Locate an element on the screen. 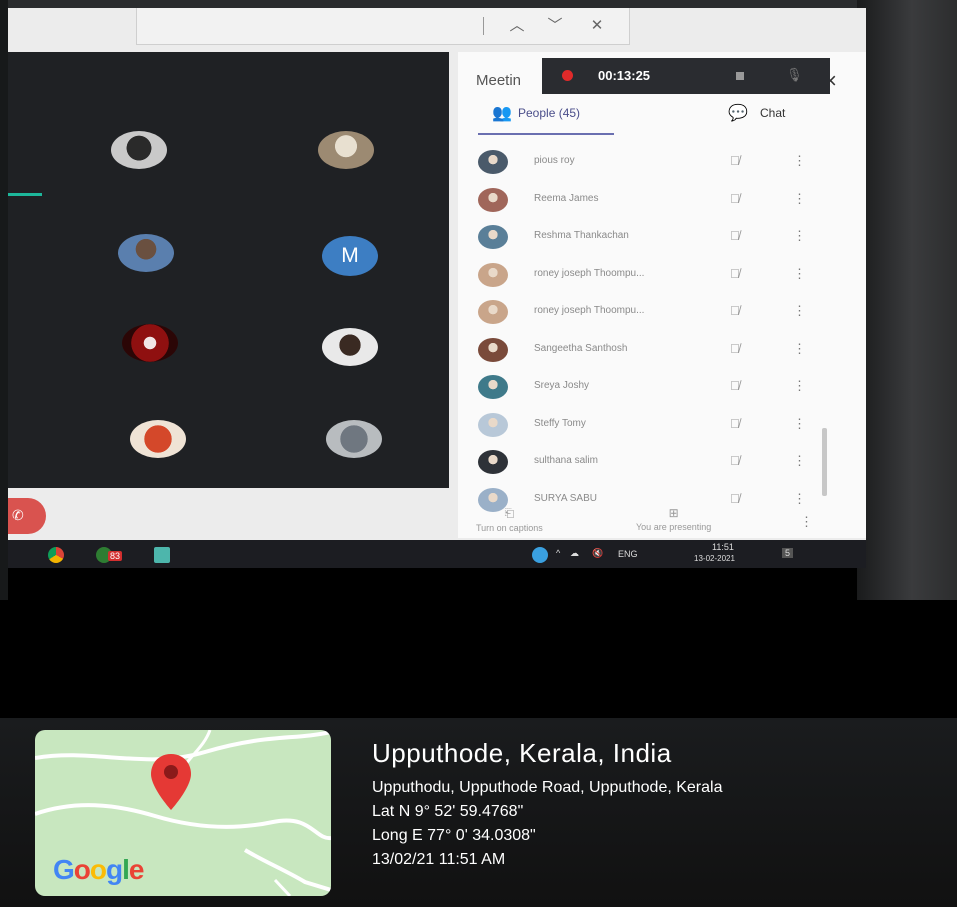 The image size is (957, 907). chat-icon: 💬 is located at coordinates (738, 113).